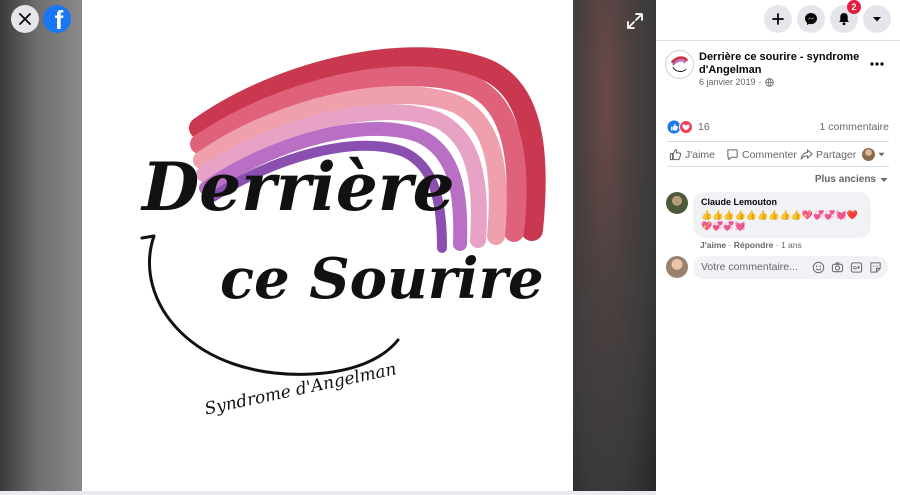 This screenshot has width=900, height=495. I want to click on comment-bubble: Claude Lemouton 👍👍👍👍👍👍👍👍👍💖💞💞💓❤️💖💞💞💓, so click(782, 215).